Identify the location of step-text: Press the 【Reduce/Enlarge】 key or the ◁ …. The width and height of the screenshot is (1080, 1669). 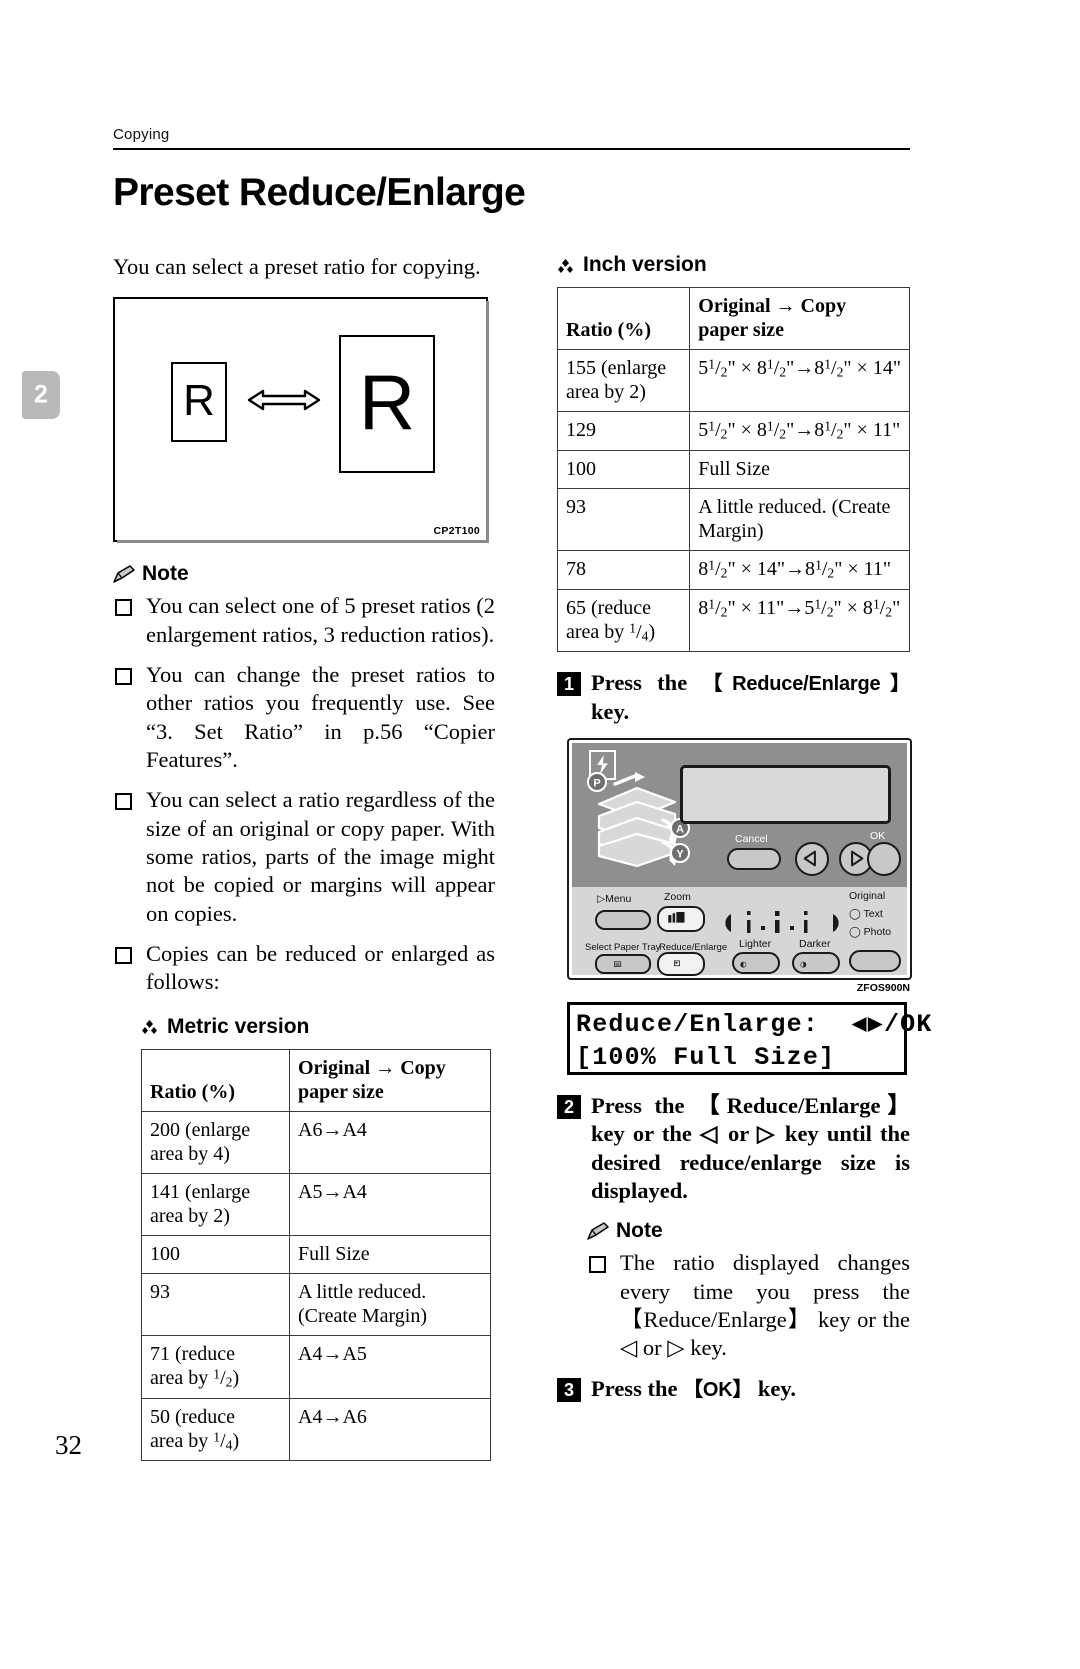
(750, 1147).